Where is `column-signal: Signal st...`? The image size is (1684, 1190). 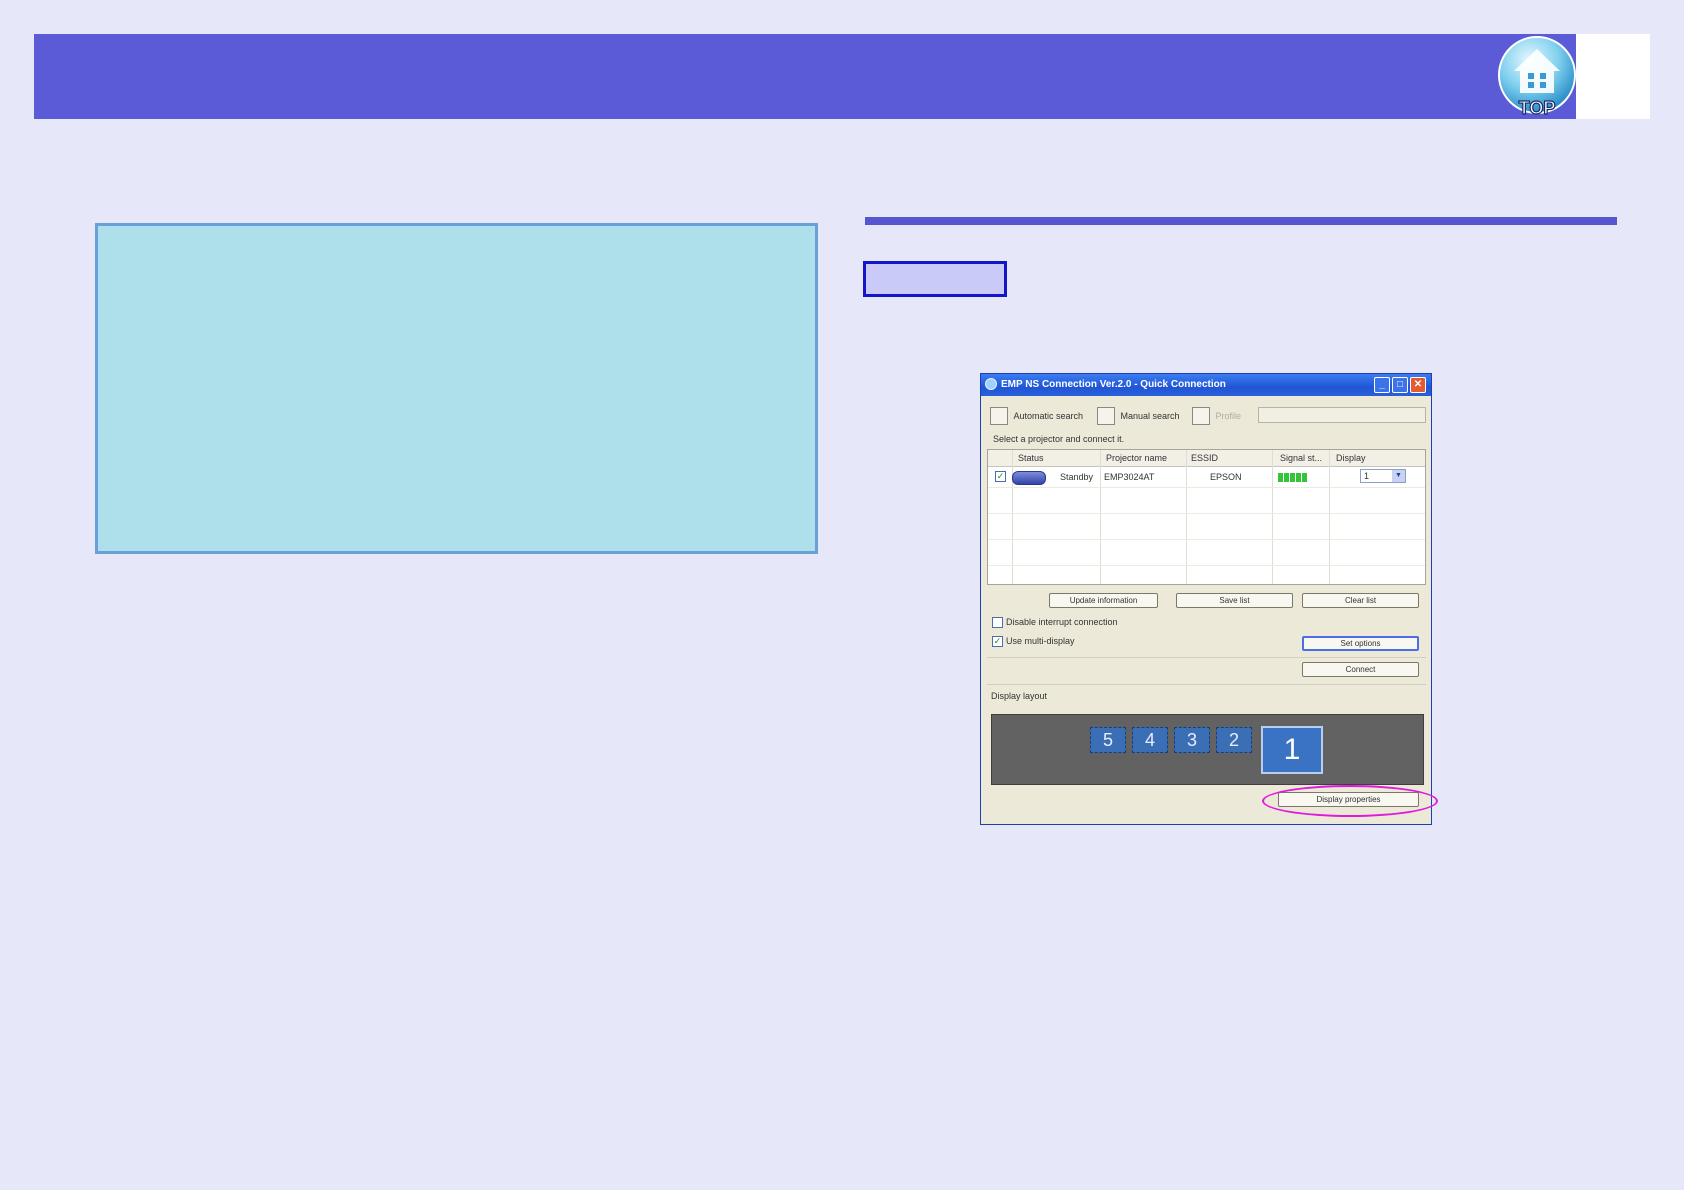
column-signal: Signal st... is located at coordinates (1301, 458).